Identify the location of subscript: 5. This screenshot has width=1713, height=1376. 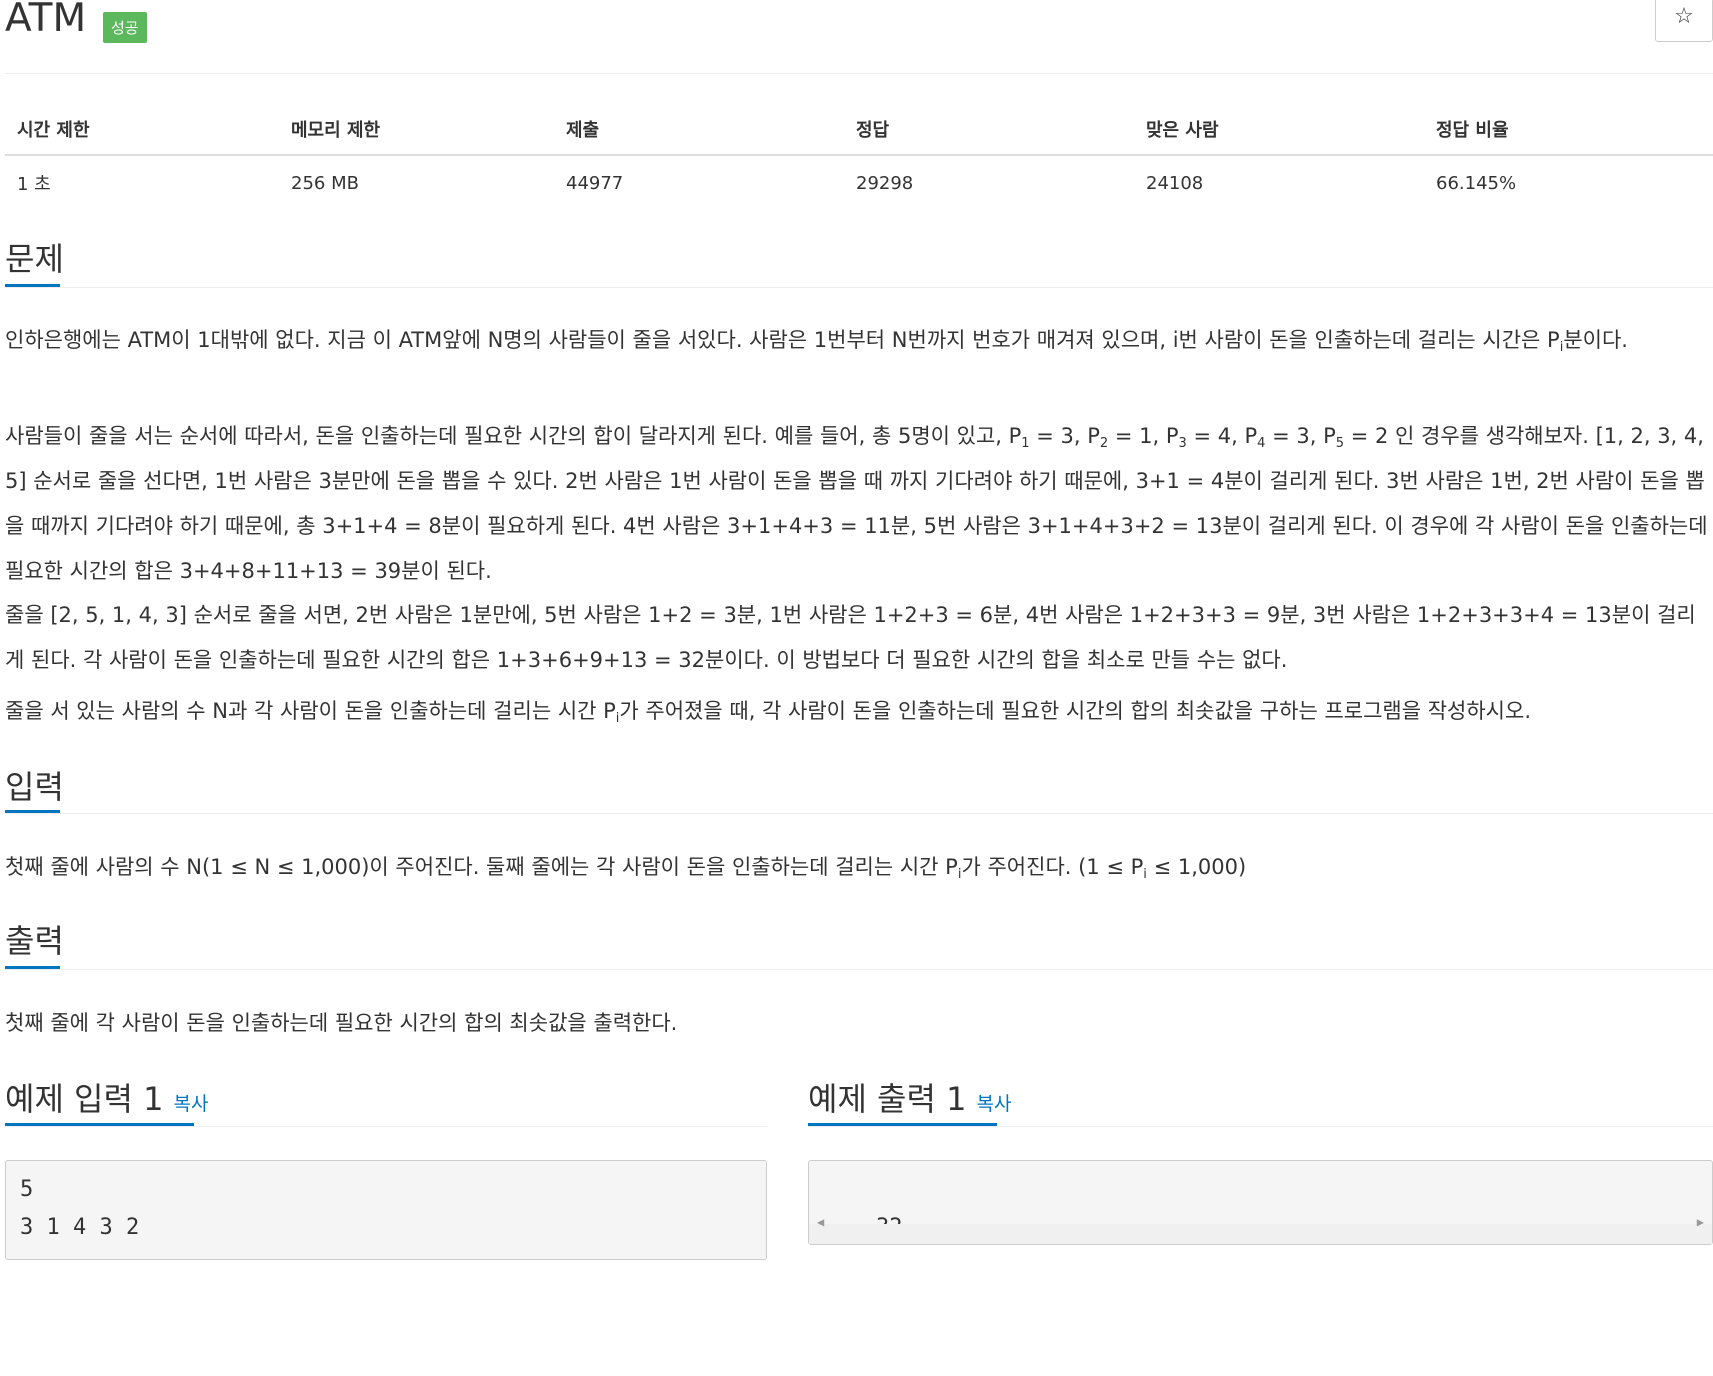
(1340, 443).